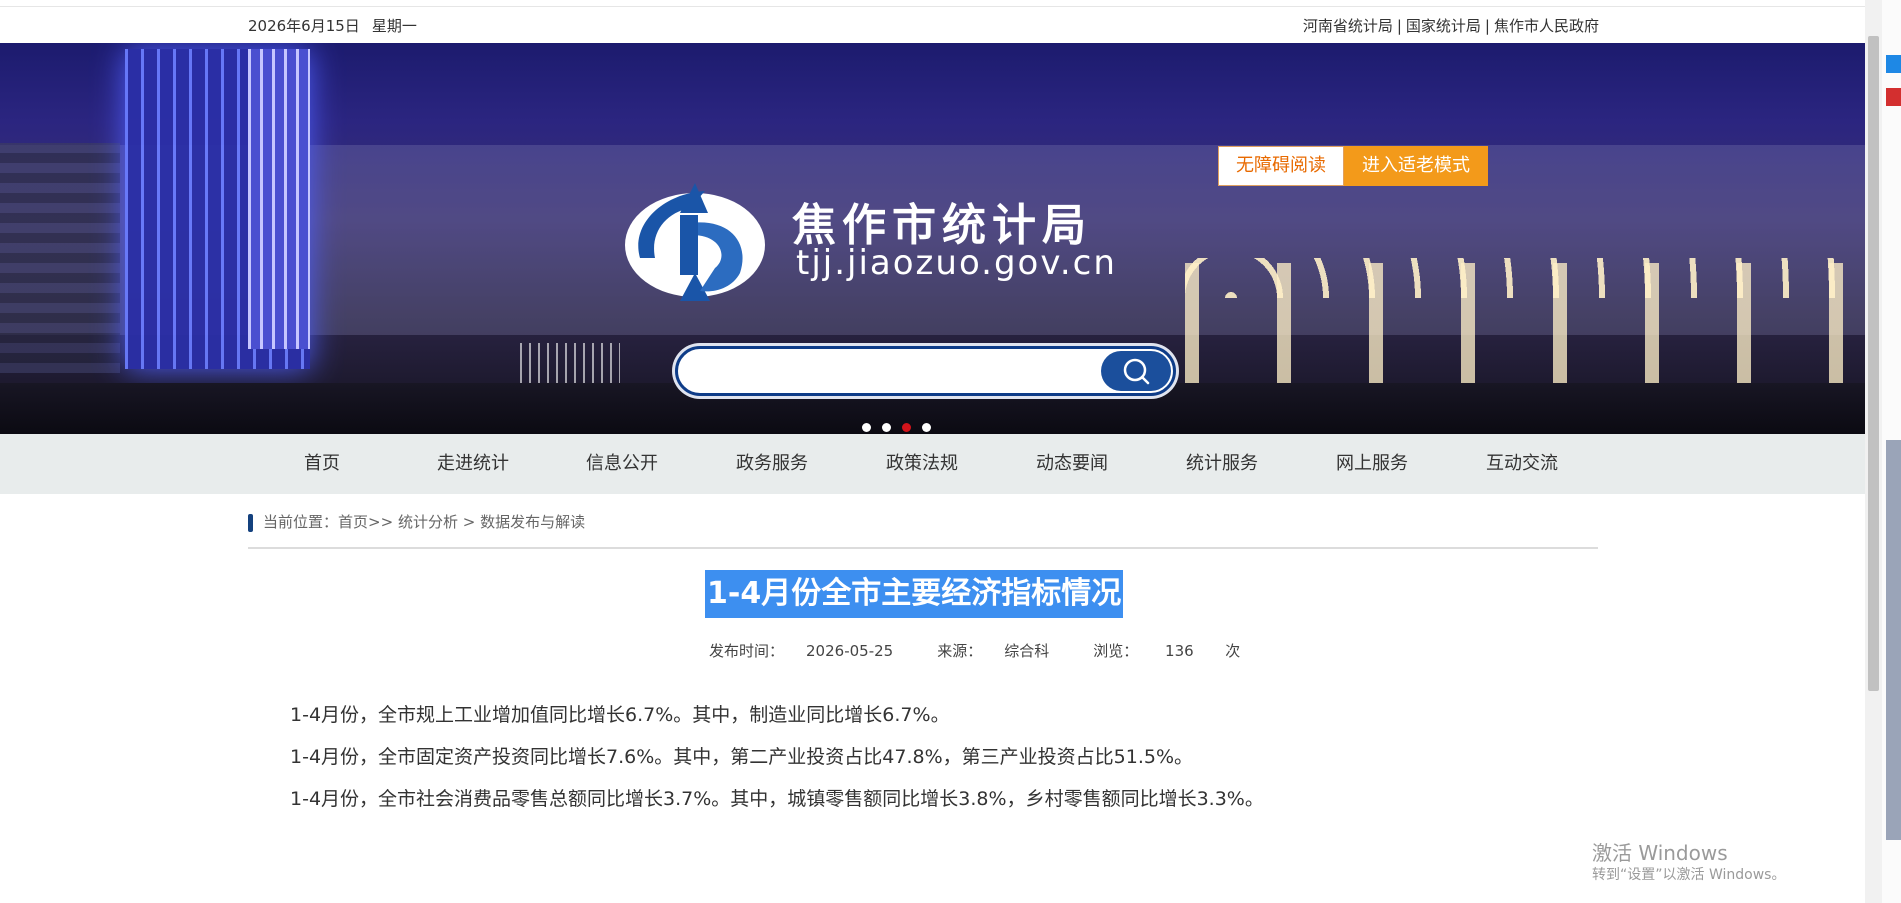 Image resolution: width=1901 pixels, height=903 pixels. What do you see at coordinates (60, 258) in the screenshot?
I see `banner-buildings` at bounding box center [60, 258].